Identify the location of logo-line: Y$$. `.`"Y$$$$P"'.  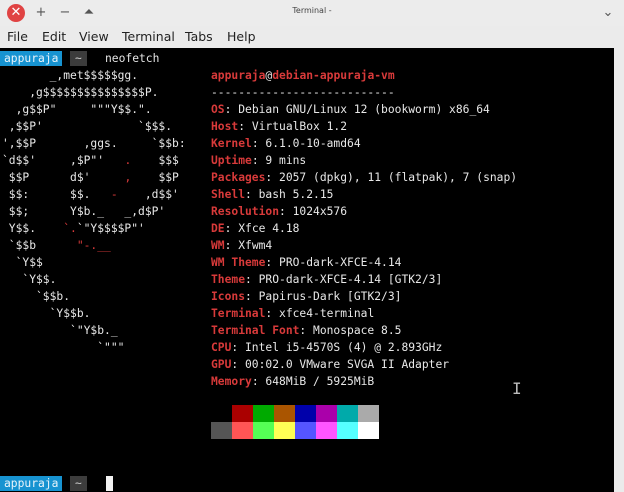
(73, 228).